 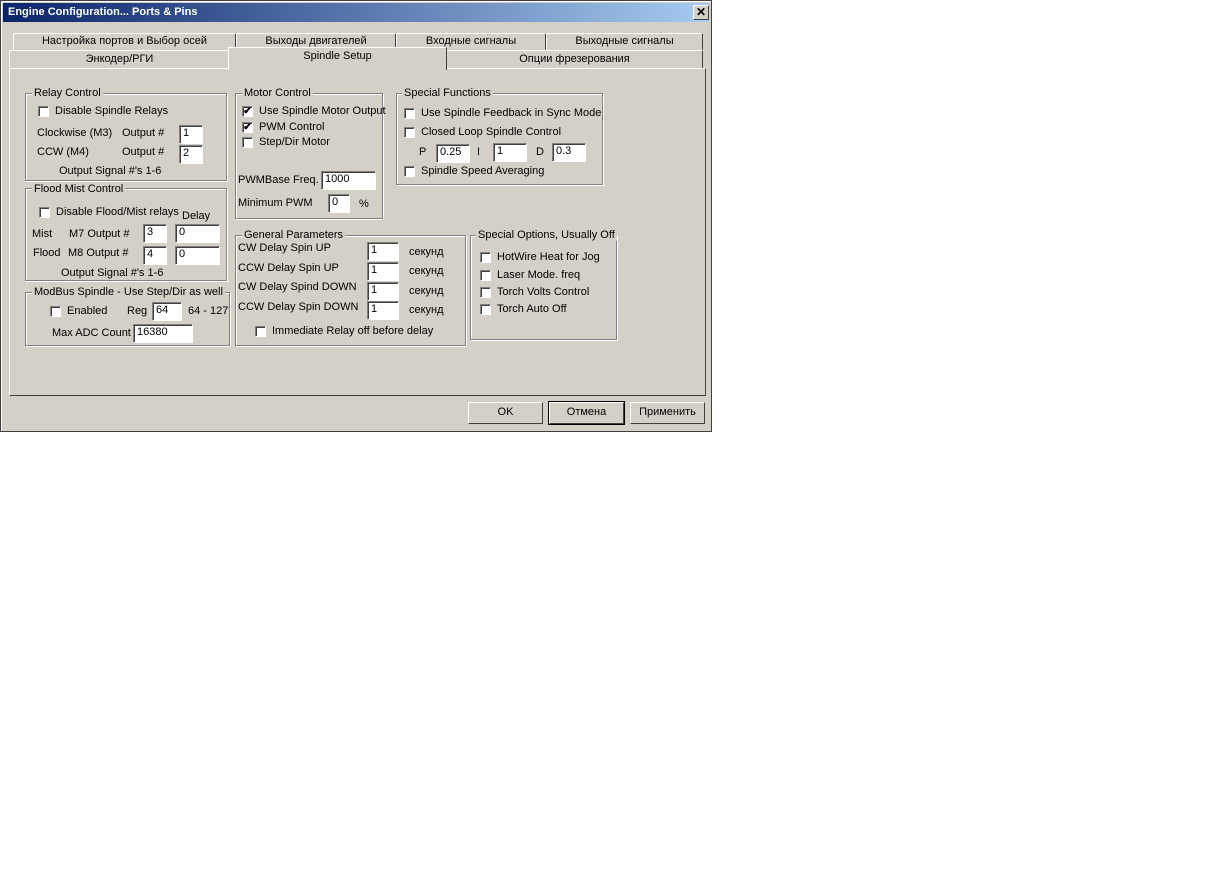 What do you see at coordinates (423, 152) in the screenshot?
I see `p-label: P` at bounding box center [423, 152].